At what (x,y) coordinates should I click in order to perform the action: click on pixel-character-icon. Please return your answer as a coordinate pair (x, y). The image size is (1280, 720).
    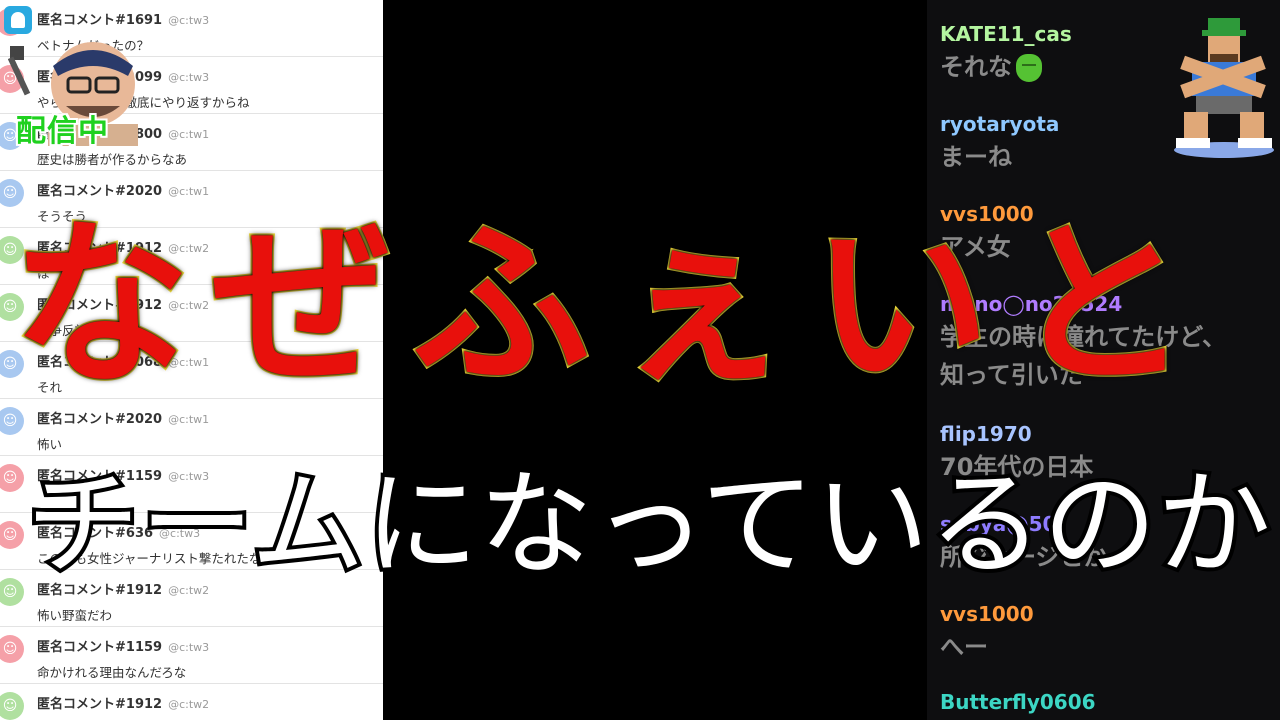
    Looking at the image, I should click on (1224, 88).